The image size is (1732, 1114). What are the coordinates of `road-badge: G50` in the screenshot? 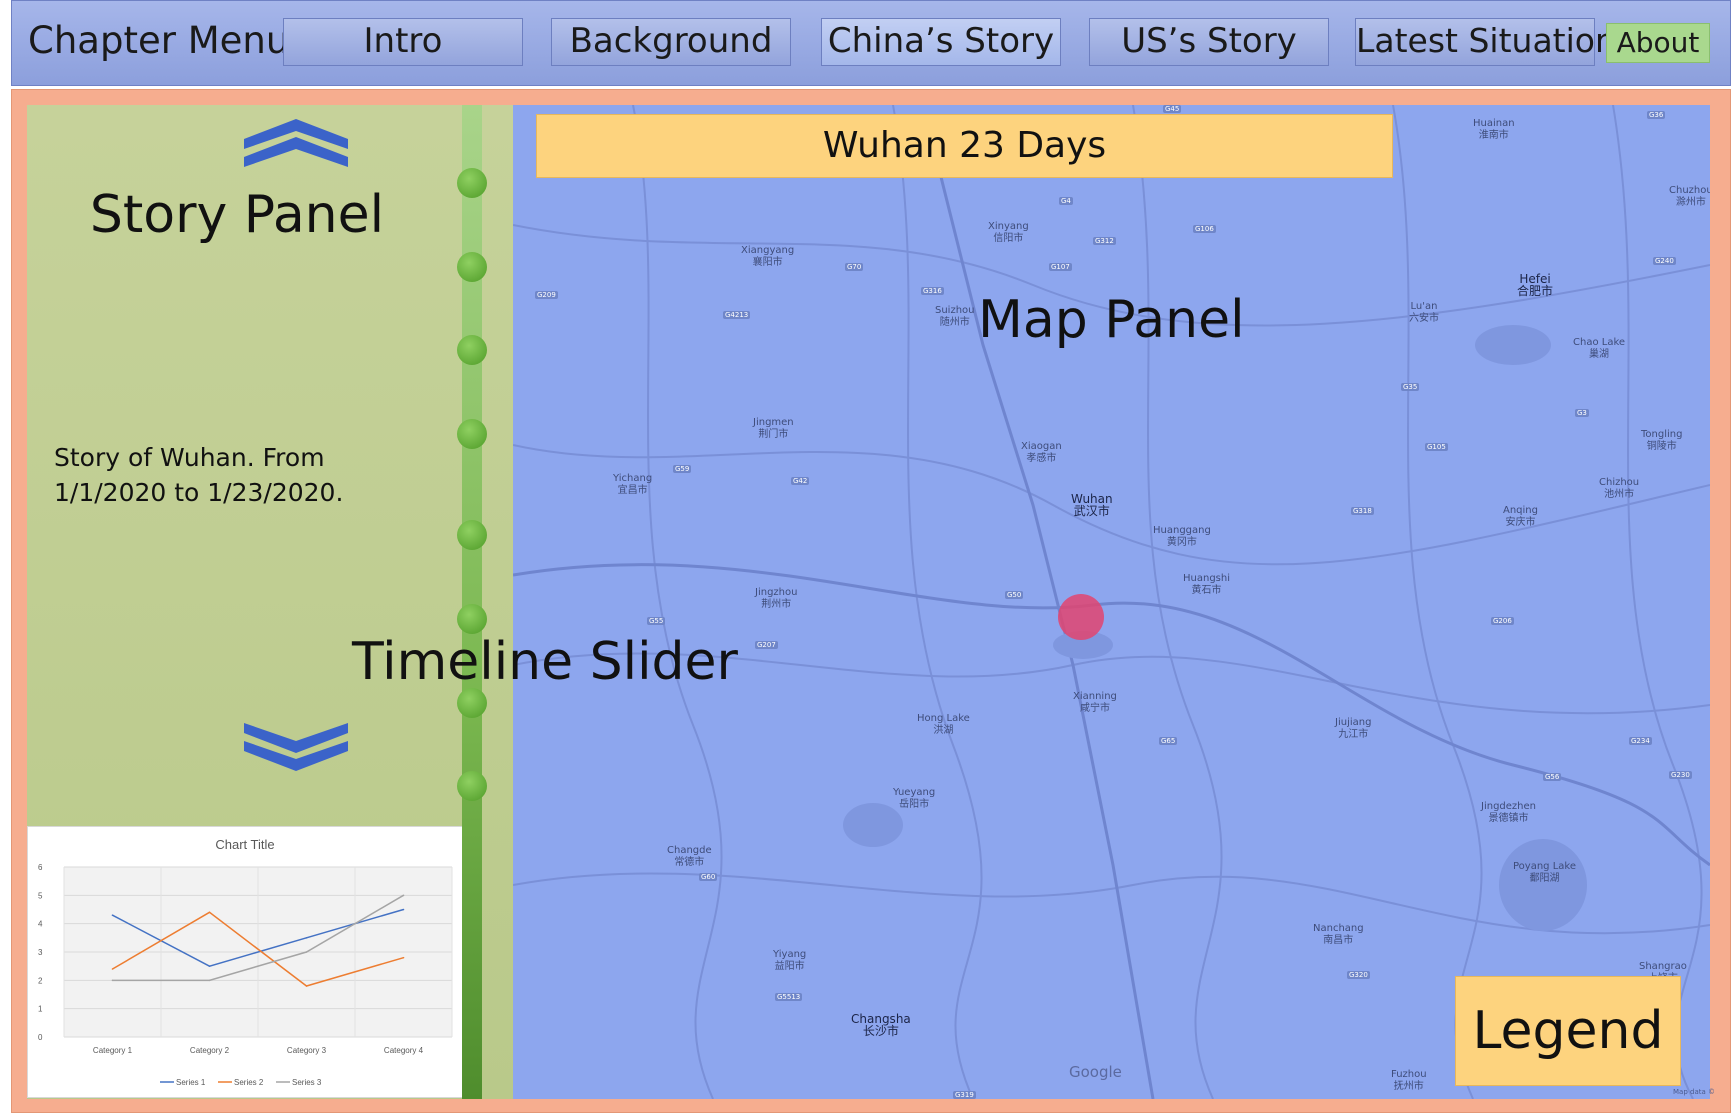 It's located at (1014, 595).